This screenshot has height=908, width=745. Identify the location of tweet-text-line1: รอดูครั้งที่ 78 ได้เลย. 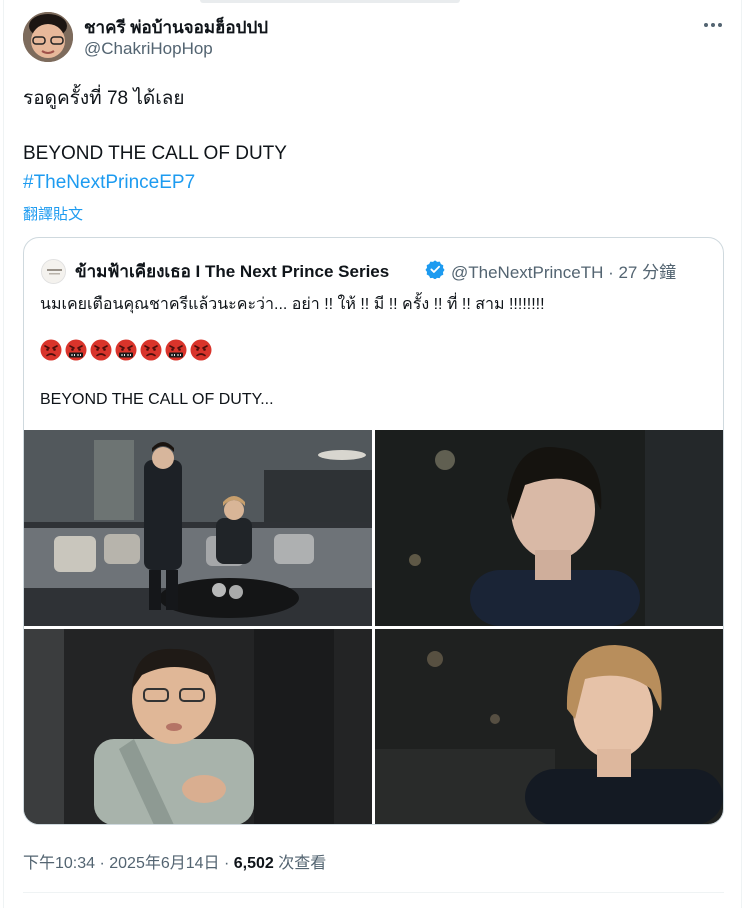
(104, 98).